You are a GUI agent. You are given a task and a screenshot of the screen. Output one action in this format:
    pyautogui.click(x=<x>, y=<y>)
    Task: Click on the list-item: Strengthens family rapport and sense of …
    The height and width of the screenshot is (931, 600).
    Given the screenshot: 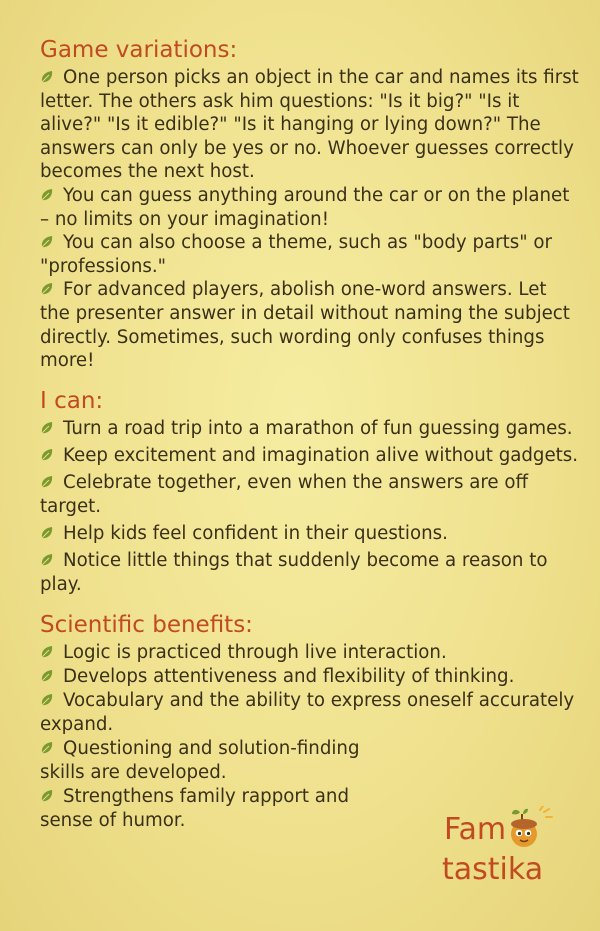 What is the action you would take?
    pyautogui.click(x=195, y=808)
    